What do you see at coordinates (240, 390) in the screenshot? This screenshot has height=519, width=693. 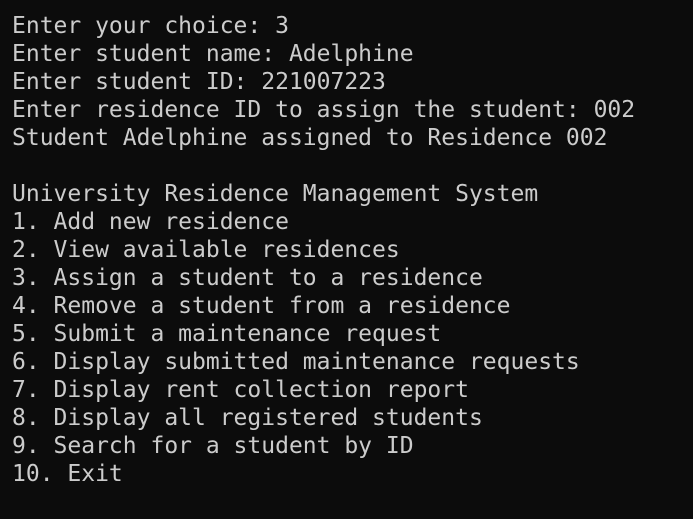 I see `menu-item-rent-report: 7. Display rent collection report` at bounding box center [240, 390].